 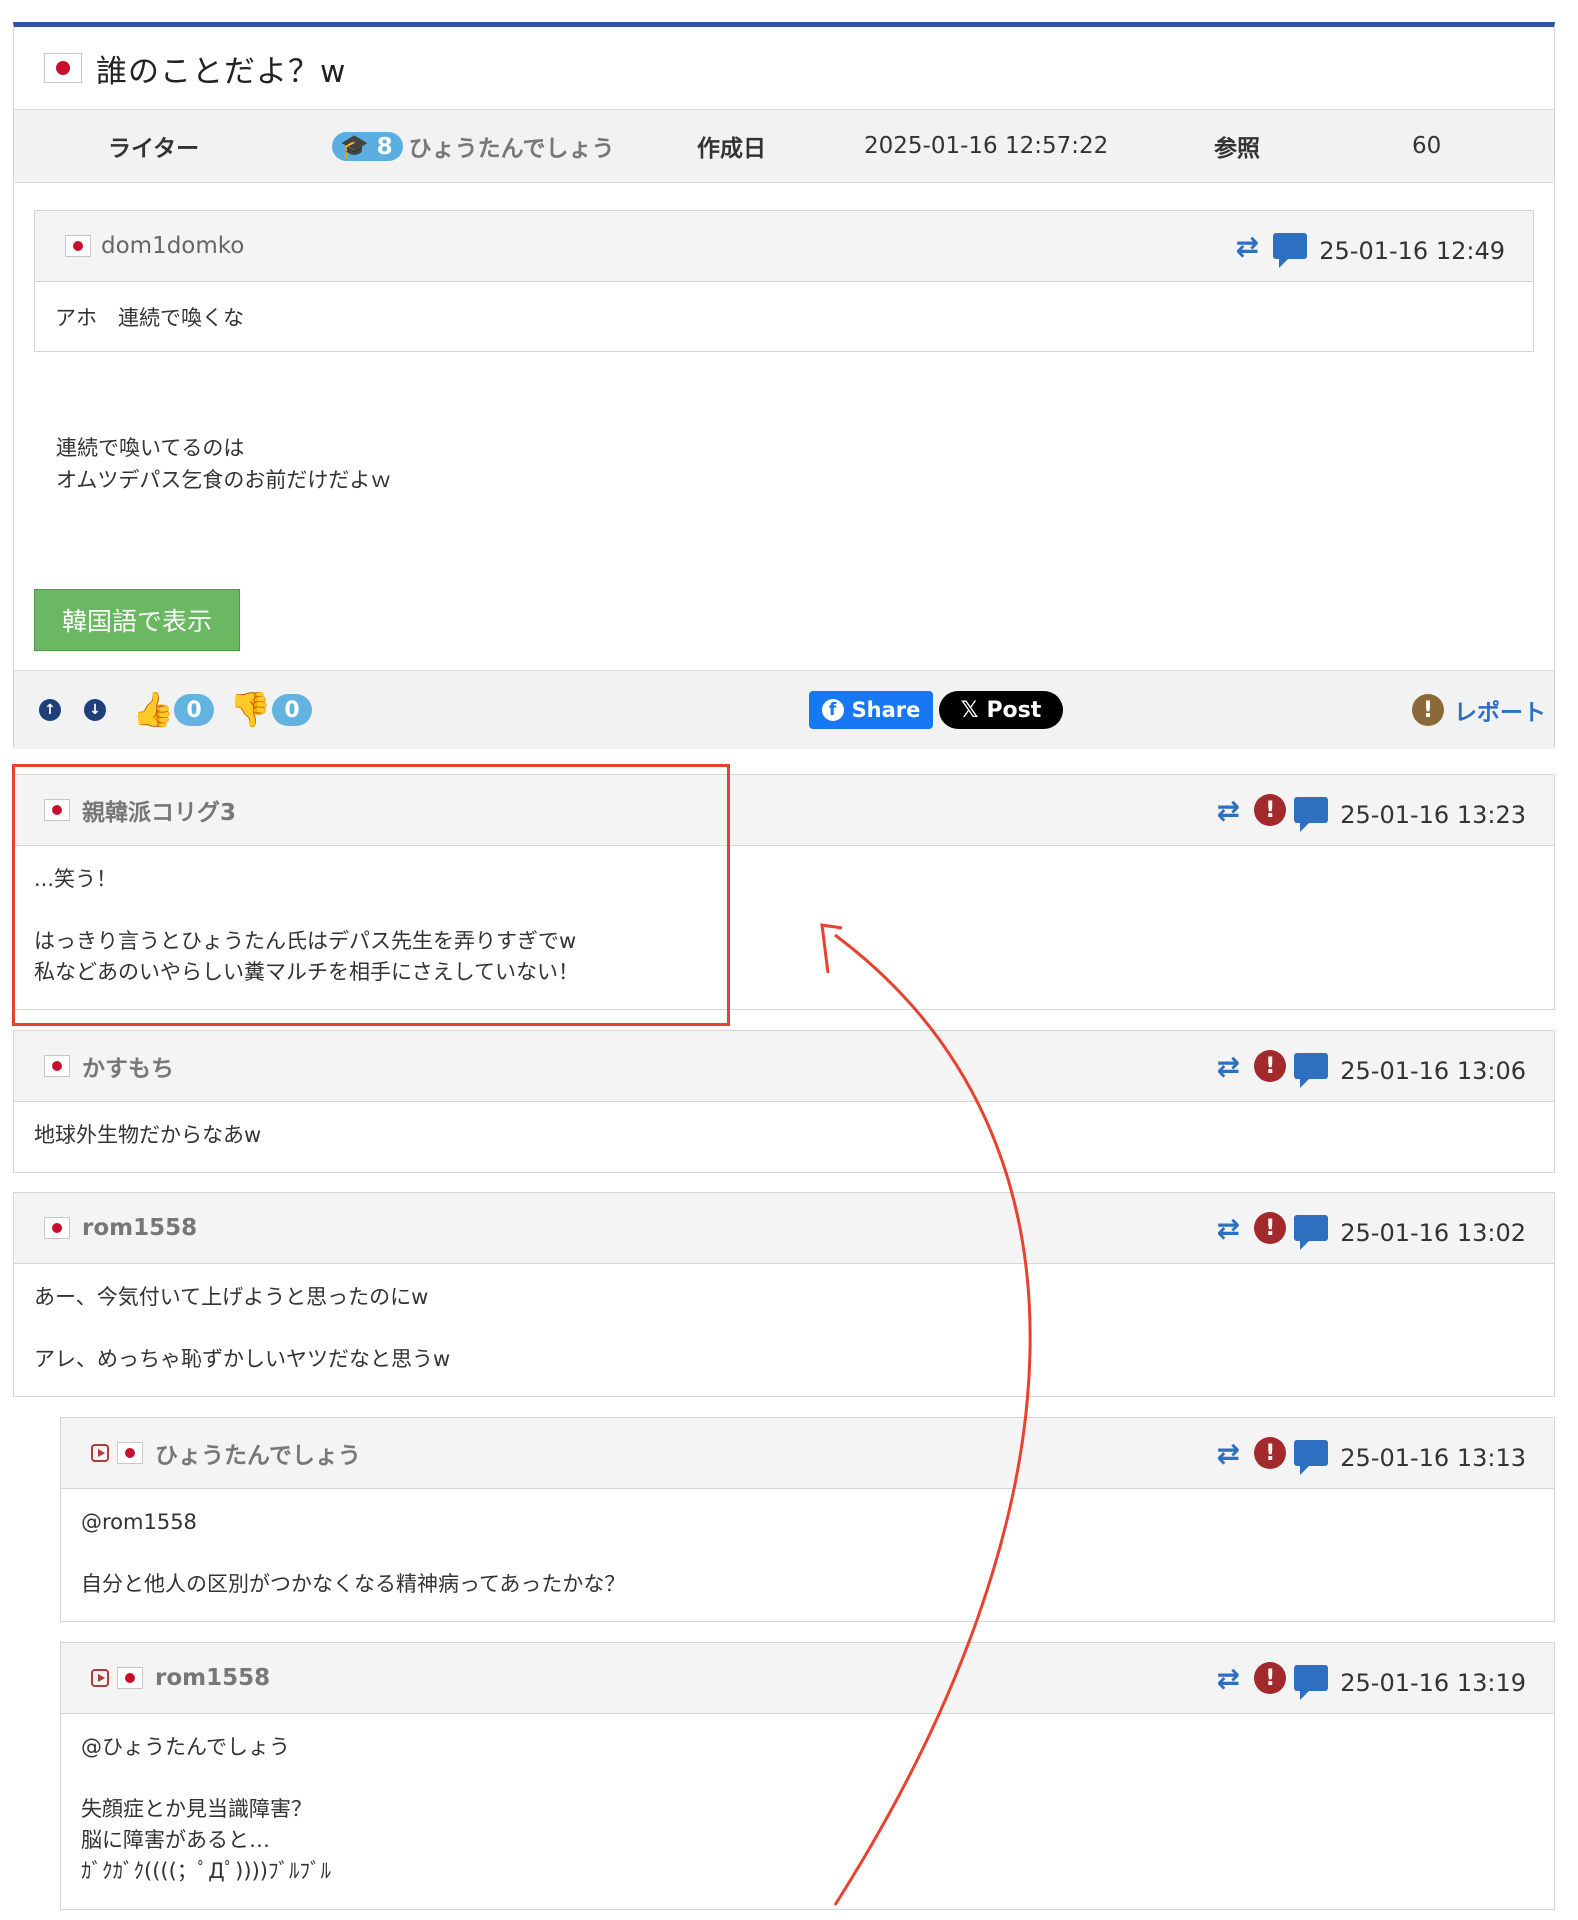 I want to click on views-value: 60, so click(x=1427, y=146).